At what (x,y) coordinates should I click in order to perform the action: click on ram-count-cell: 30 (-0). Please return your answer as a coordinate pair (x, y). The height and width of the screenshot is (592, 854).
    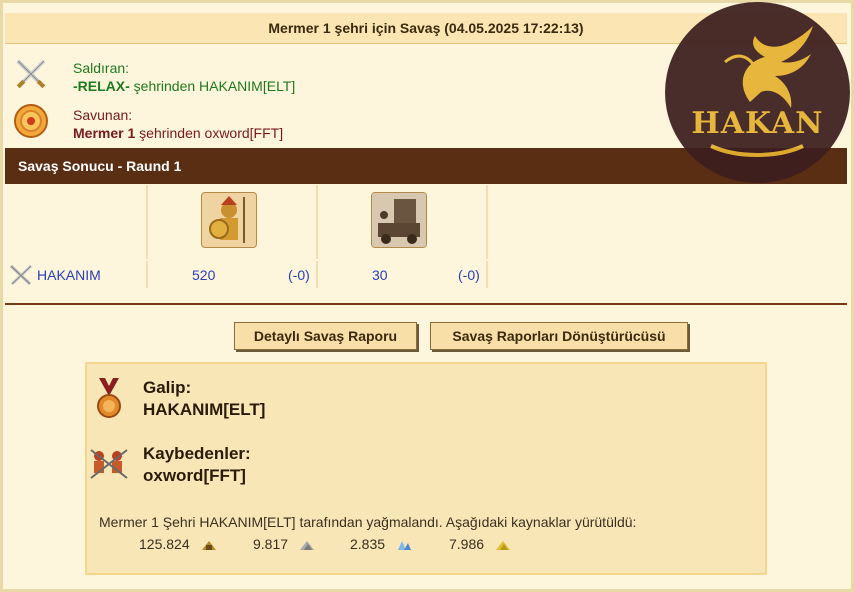
    Looking at the image, I should click on (403, 274).